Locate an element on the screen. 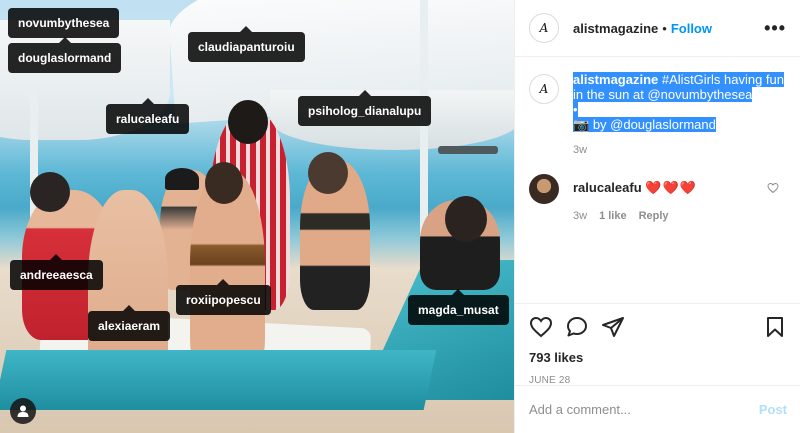 This screenshot has height=433, width=800. header-username: alistmagazine is located at coordinates (615, 28).